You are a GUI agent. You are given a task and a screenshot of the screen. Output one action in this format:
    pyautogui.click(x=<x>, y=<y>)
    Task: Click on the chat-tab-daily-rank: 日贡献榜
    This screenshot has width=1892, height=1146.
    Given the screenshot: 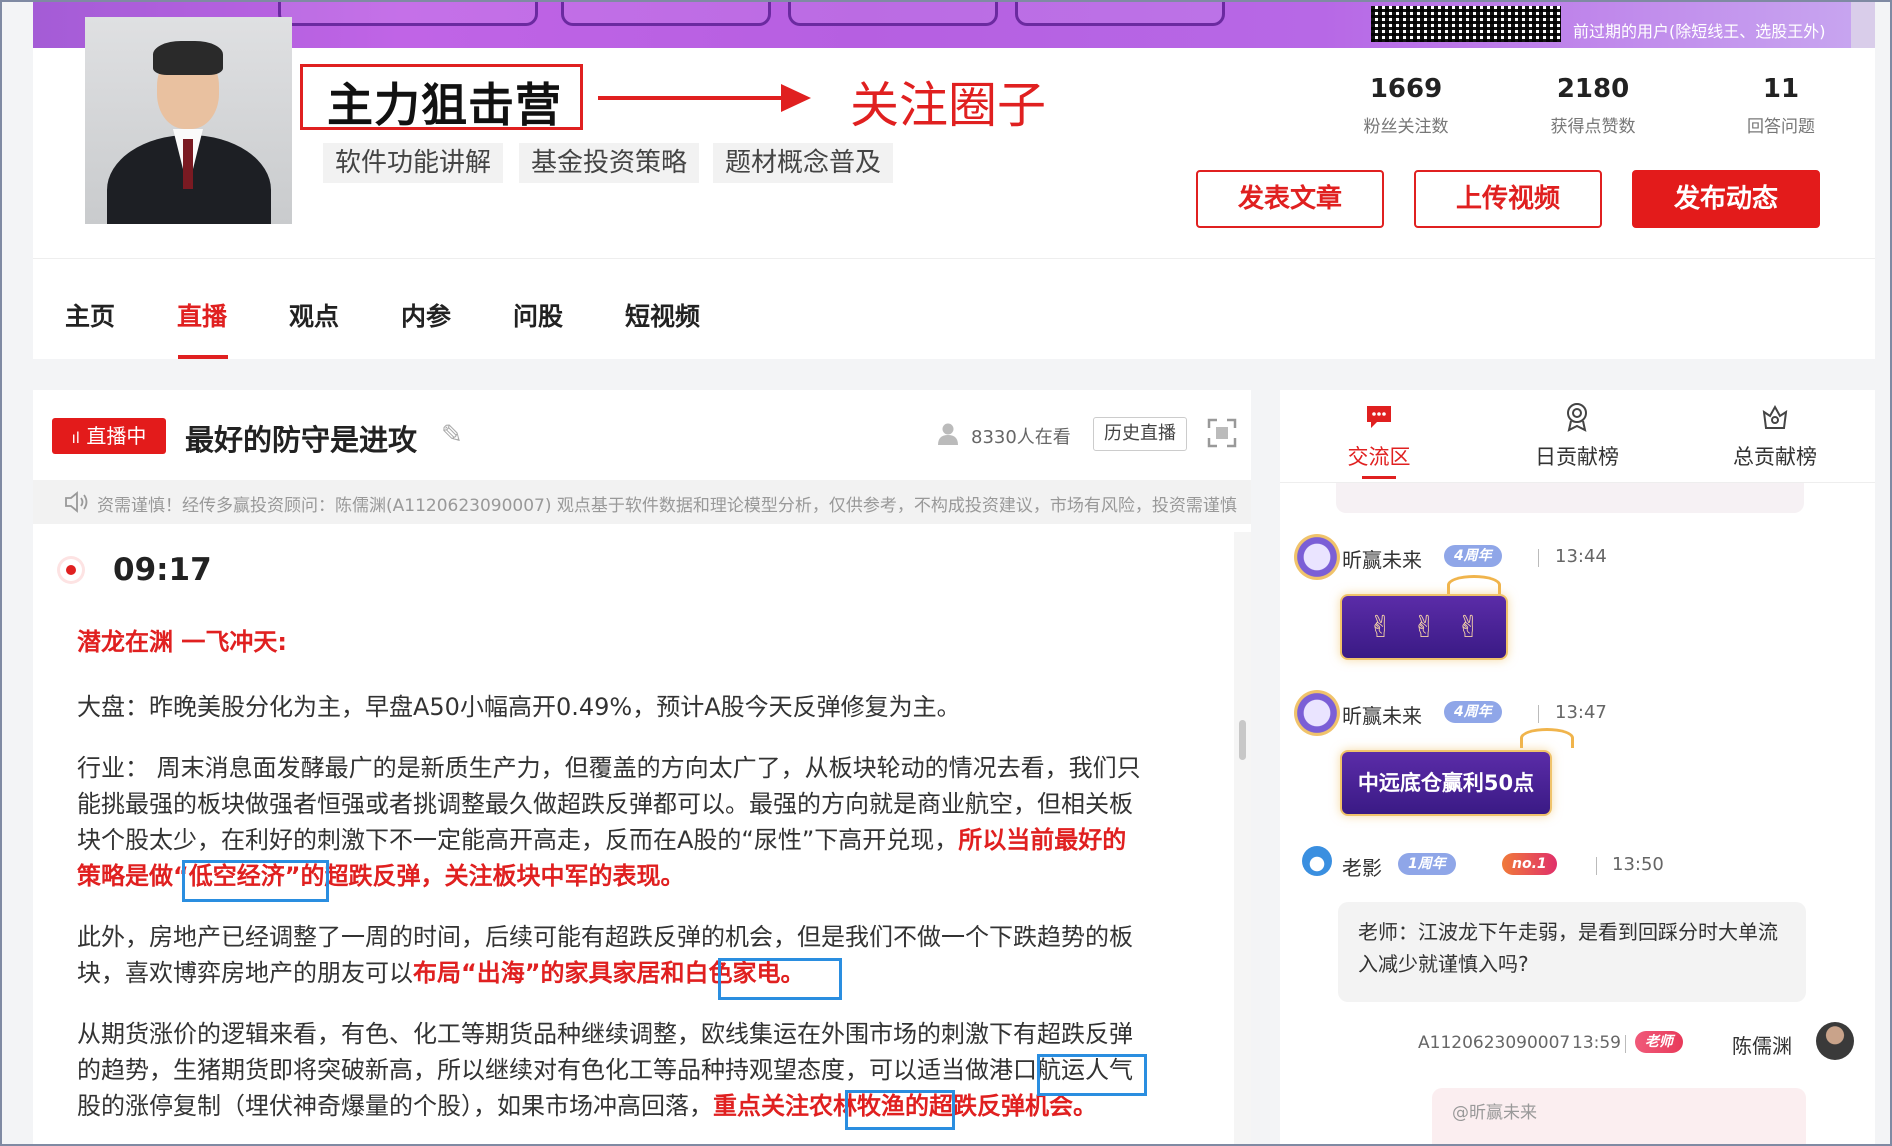 What is the action you would take?
    pyautogui.click(x=1577, y=435)
    